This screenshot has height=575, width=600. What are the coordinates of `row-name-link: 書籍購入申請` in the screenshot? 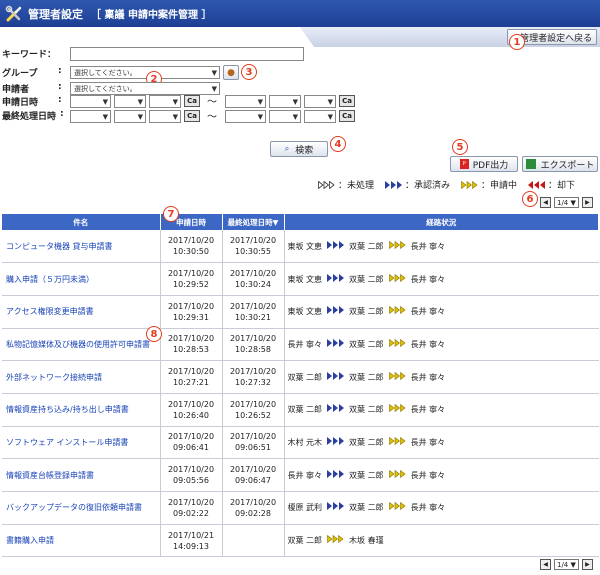 It's located at (81, 541).